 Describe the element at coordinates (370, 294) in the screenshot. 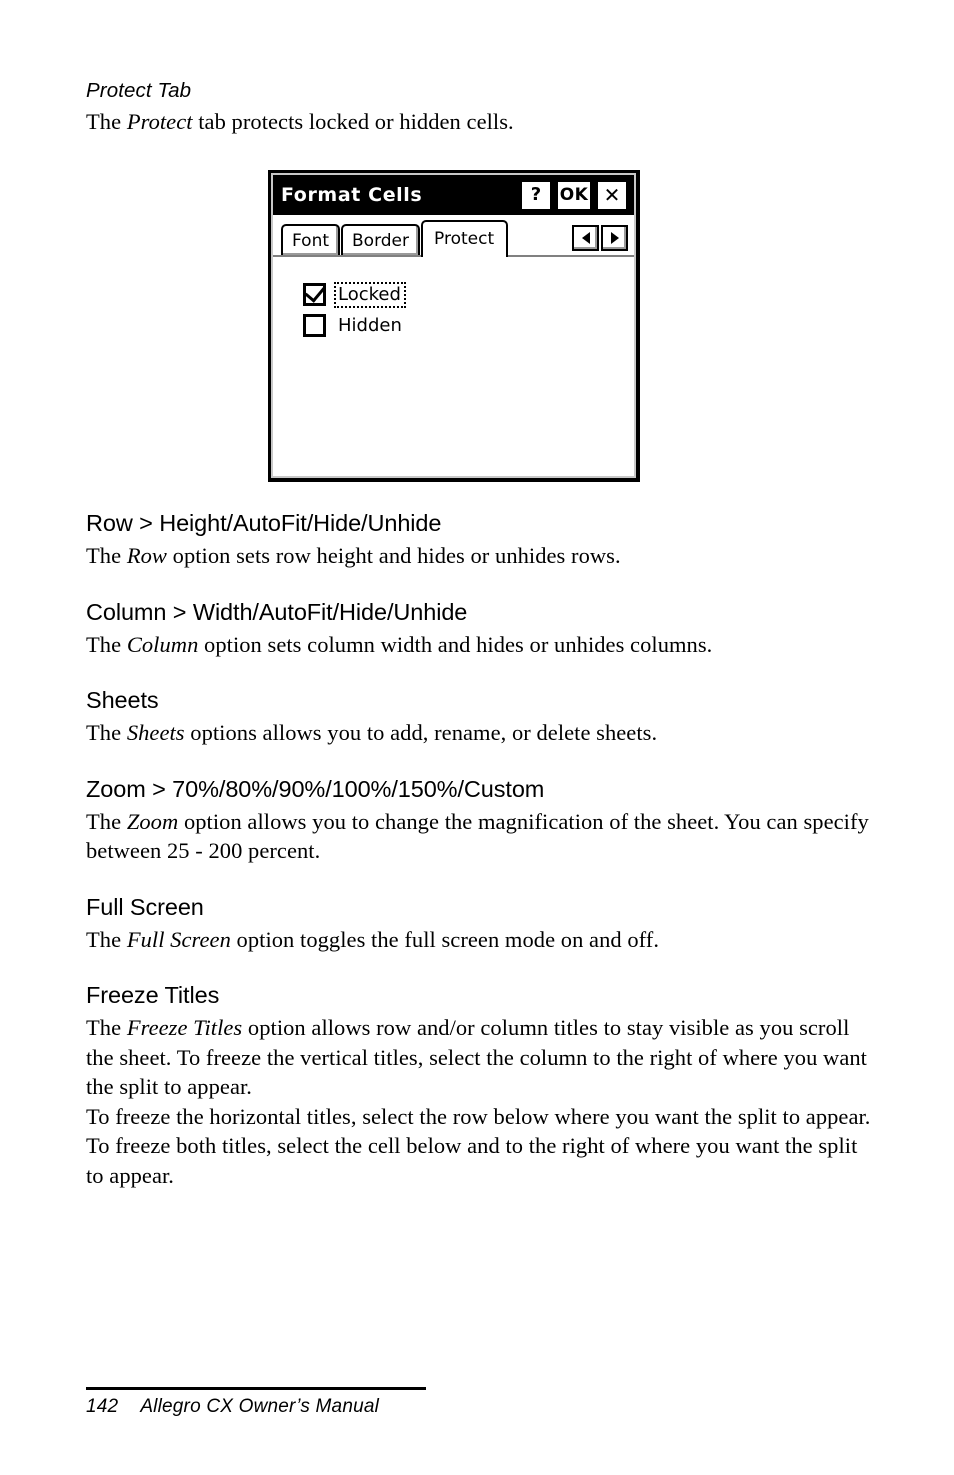

I see `checkbox-label-locked: Locked` at that location.